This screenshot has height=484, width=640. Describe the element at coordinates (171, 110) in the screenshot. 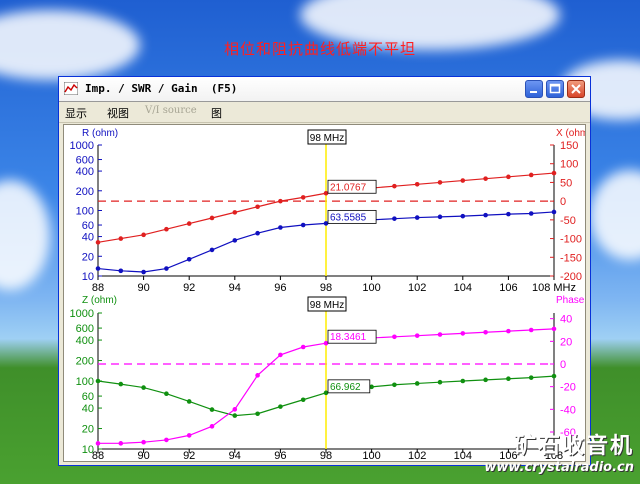

I see `menu-vi-source: V/I source` at that location.